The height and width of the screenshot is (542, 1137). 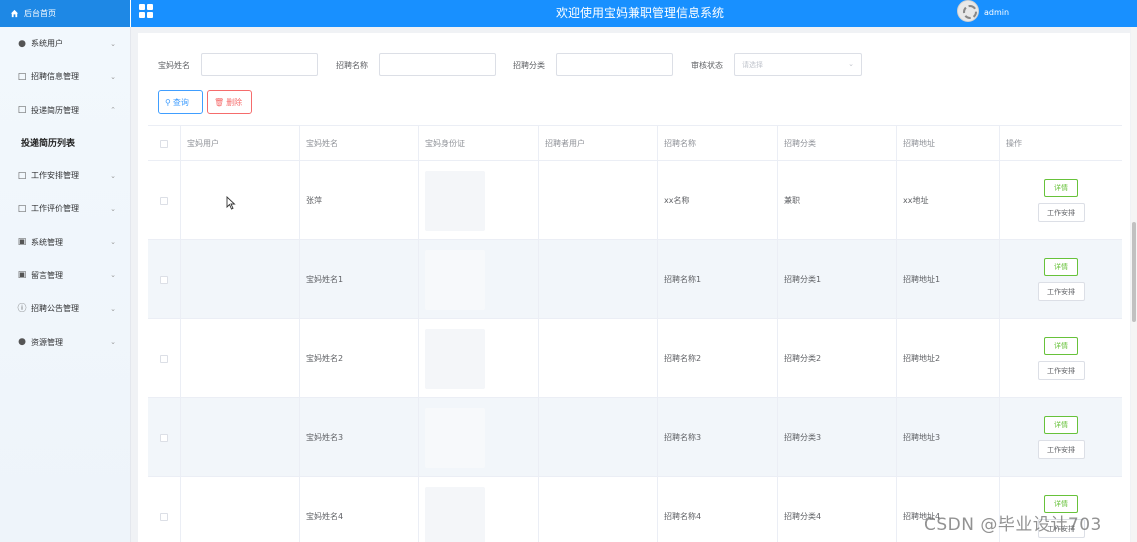 I want to click on sidebar-item-label: 资源管理, so click(x=47, y=342).